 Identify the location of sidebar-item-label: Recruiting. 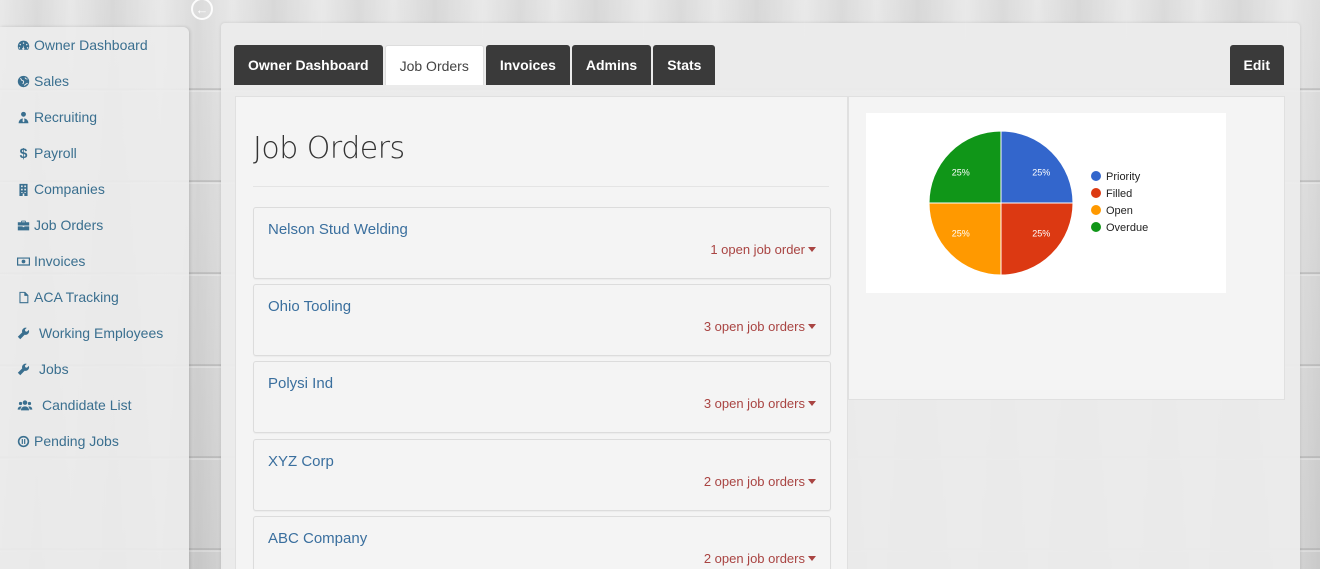
(66, 117).